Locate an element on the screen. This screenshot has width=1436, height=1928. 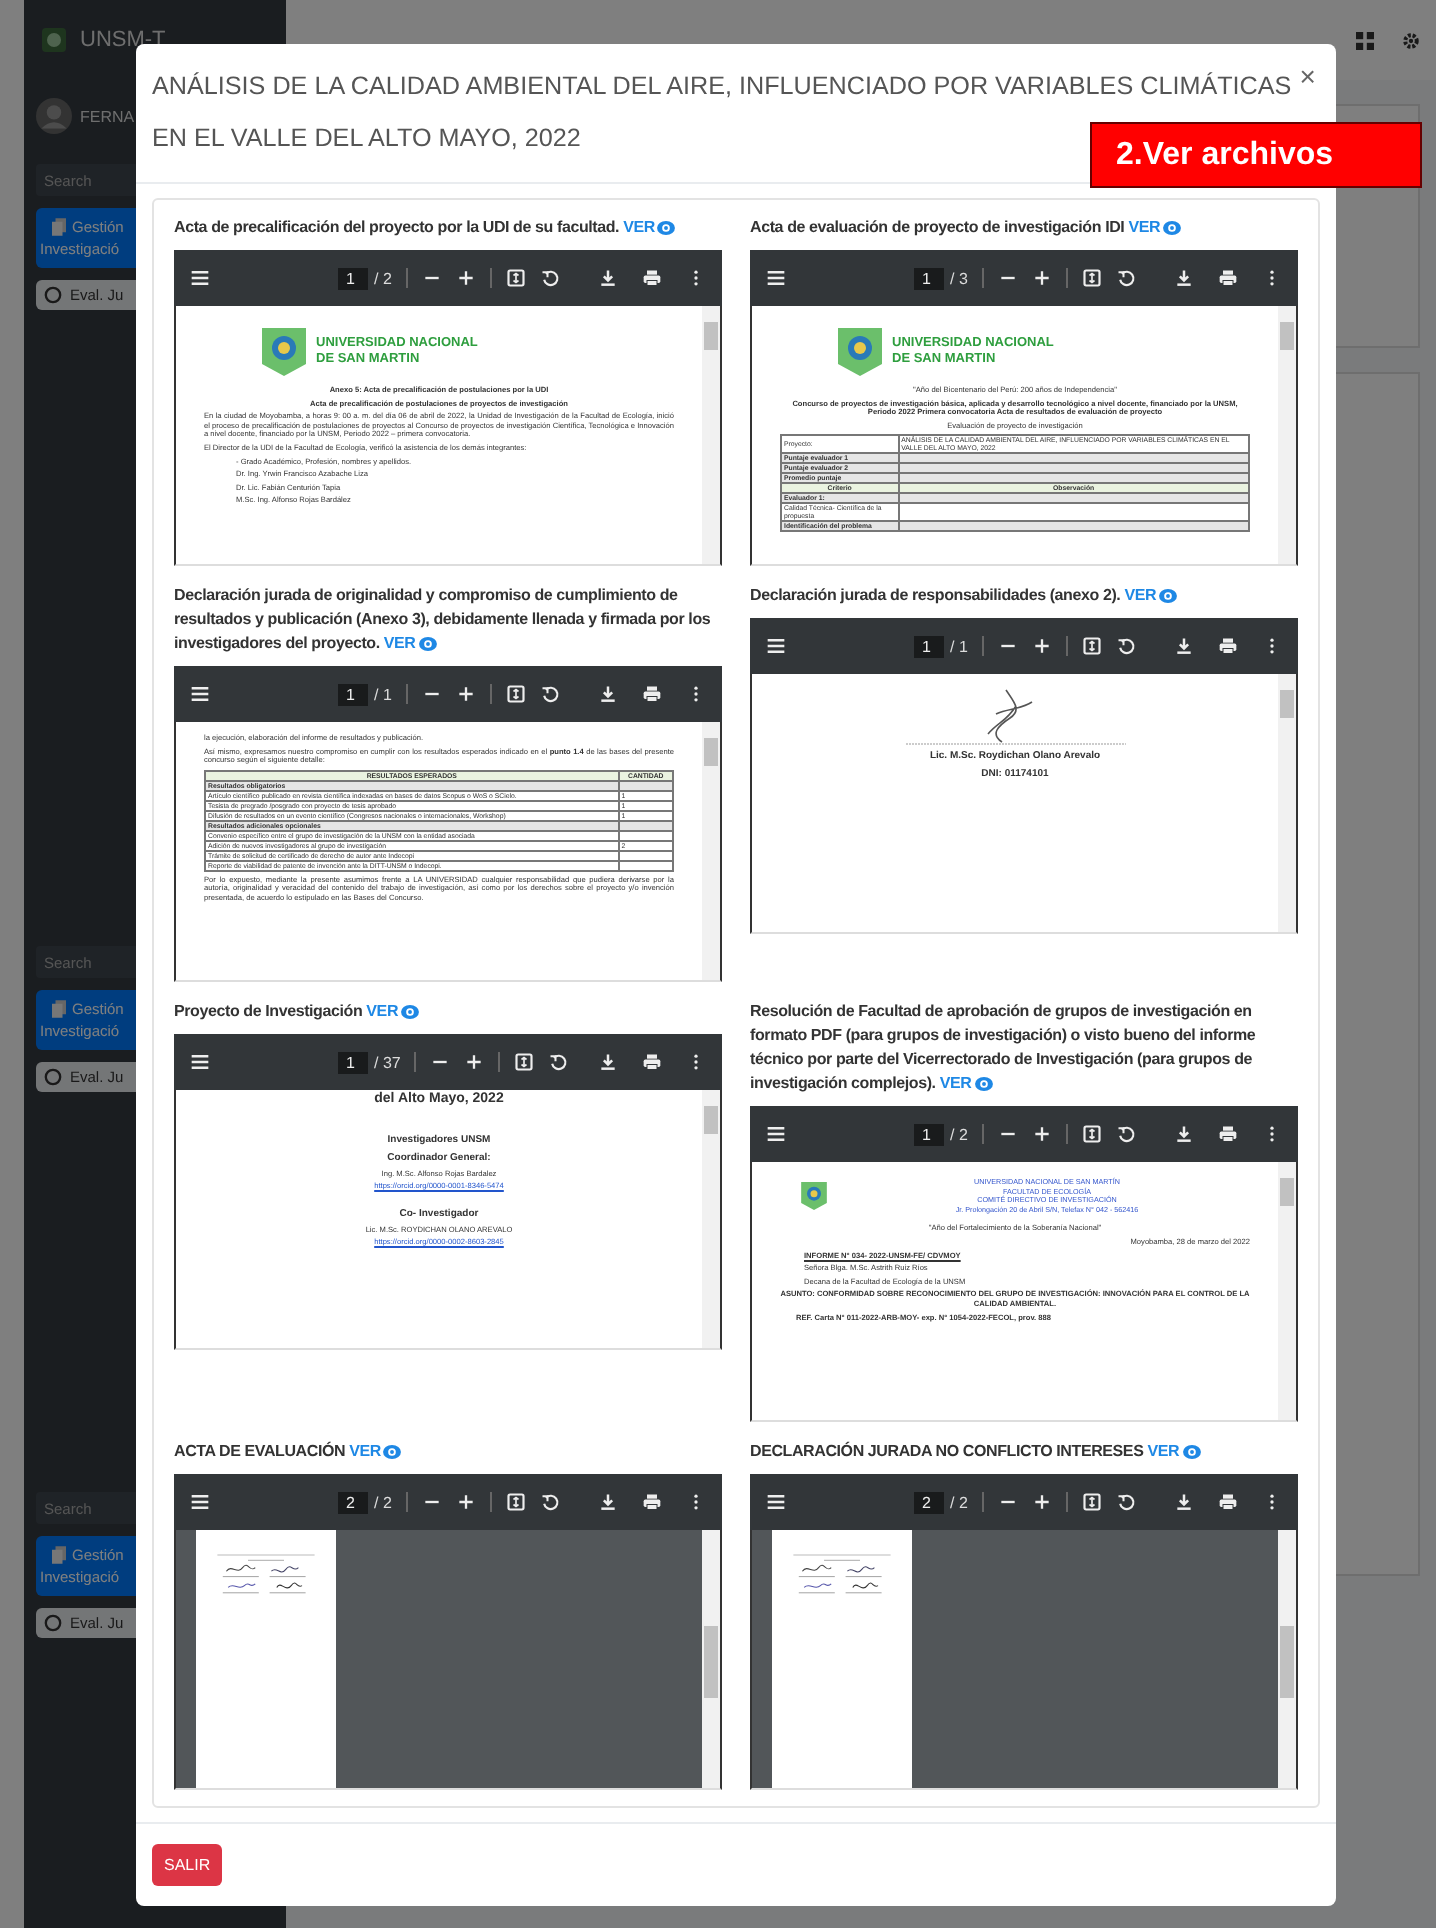
user-name: FERNA is located at coordinates (107, 116).